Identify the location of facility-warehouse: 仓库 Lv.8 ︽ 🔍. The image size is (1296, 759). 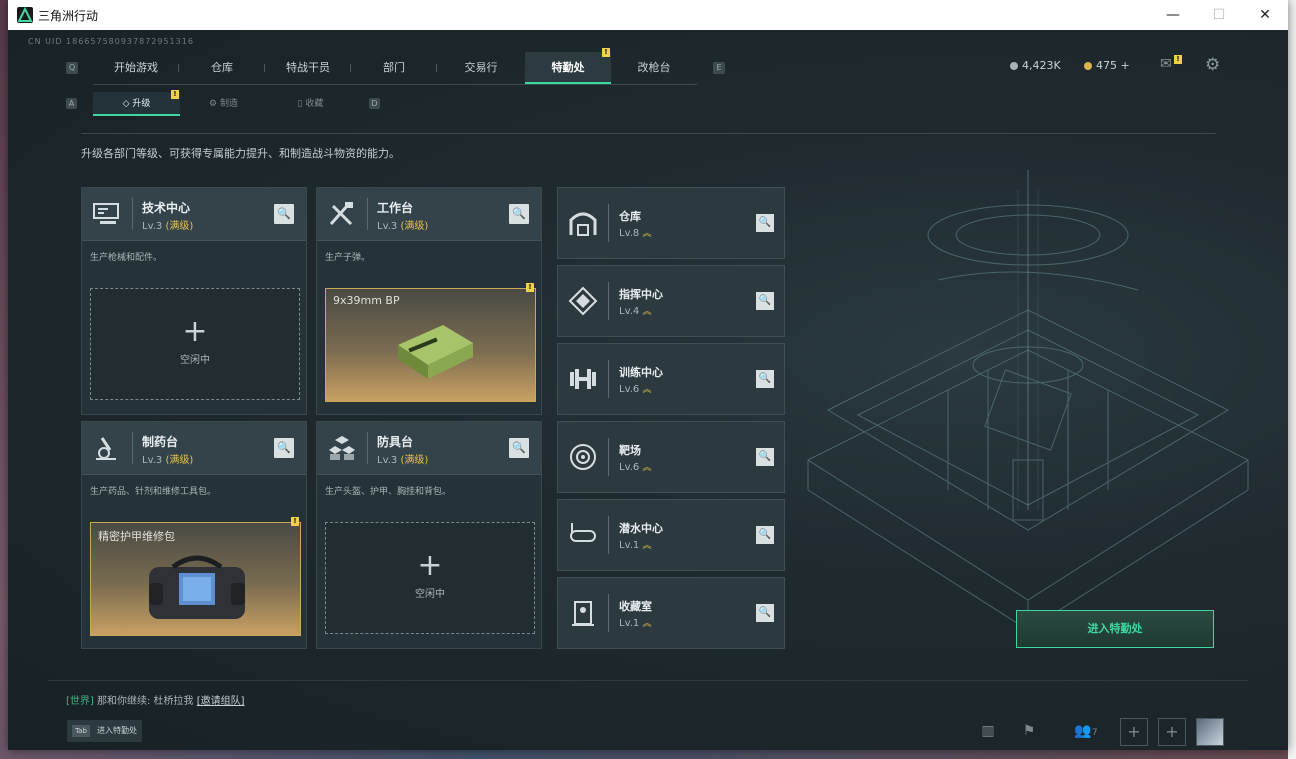
(671, 223).